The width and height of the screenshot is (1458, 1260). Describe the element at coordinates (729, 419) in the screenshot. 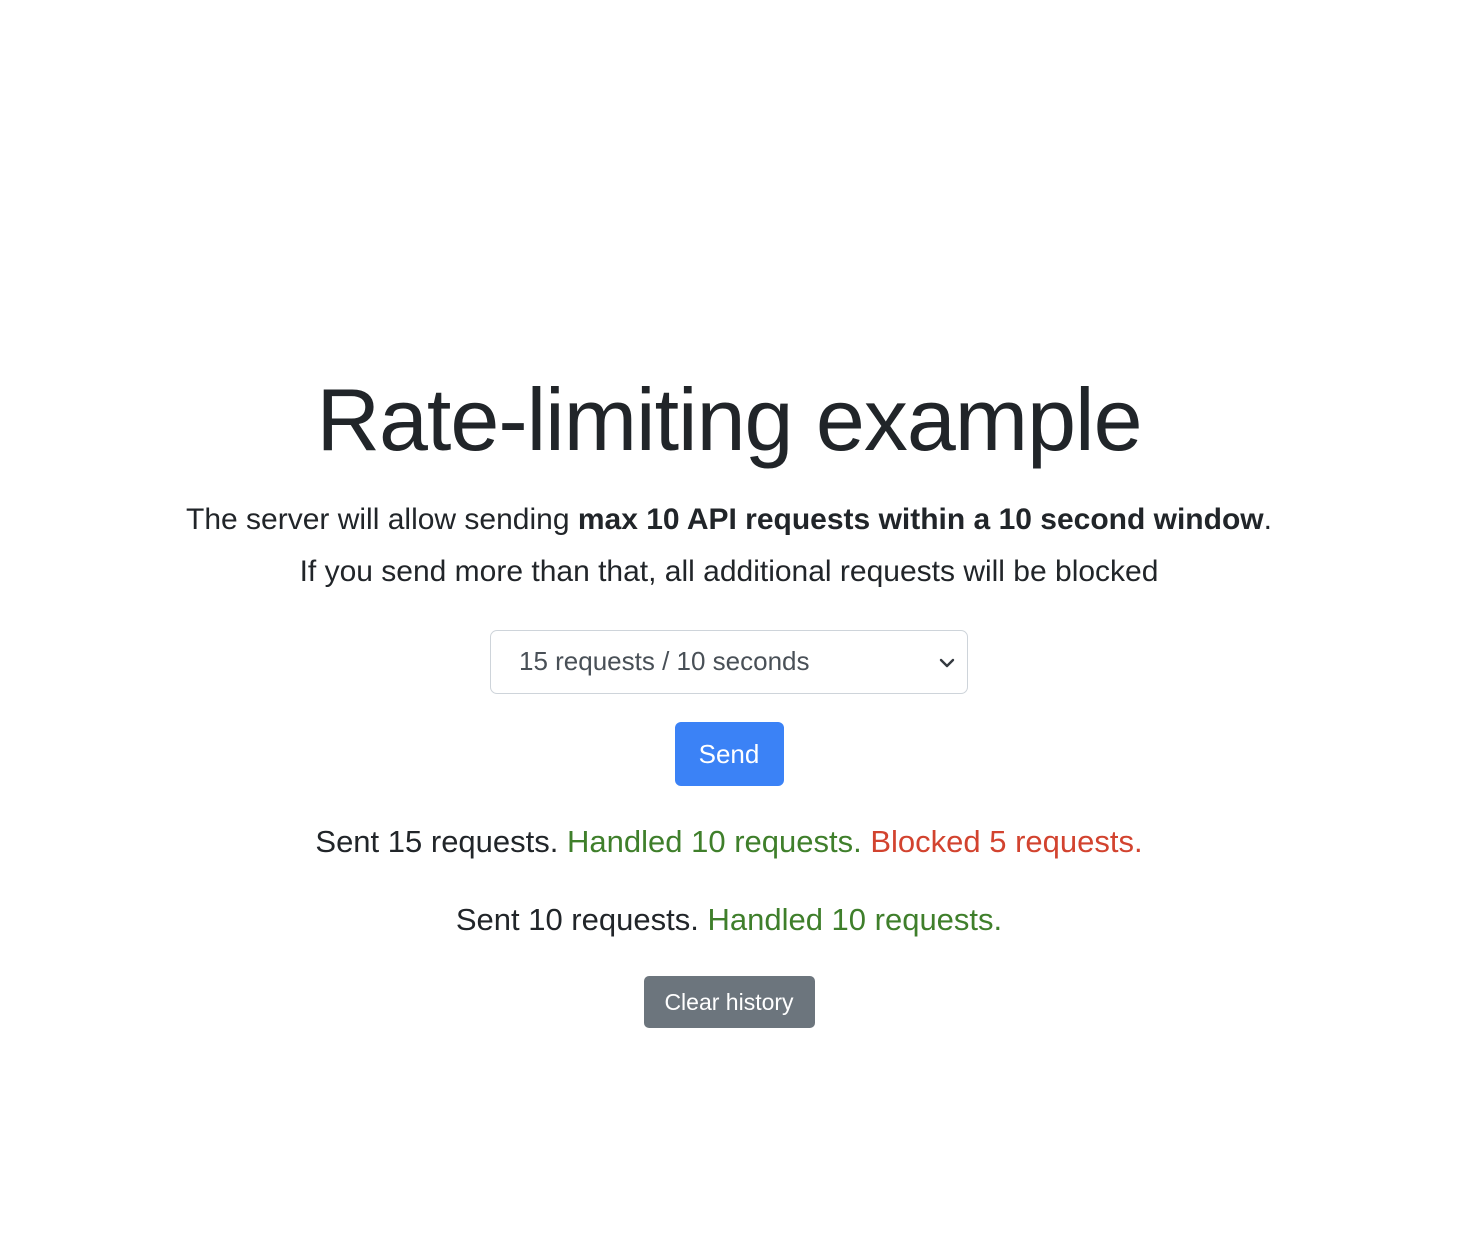

I see `page-title: Rate-limiting example` at that location.